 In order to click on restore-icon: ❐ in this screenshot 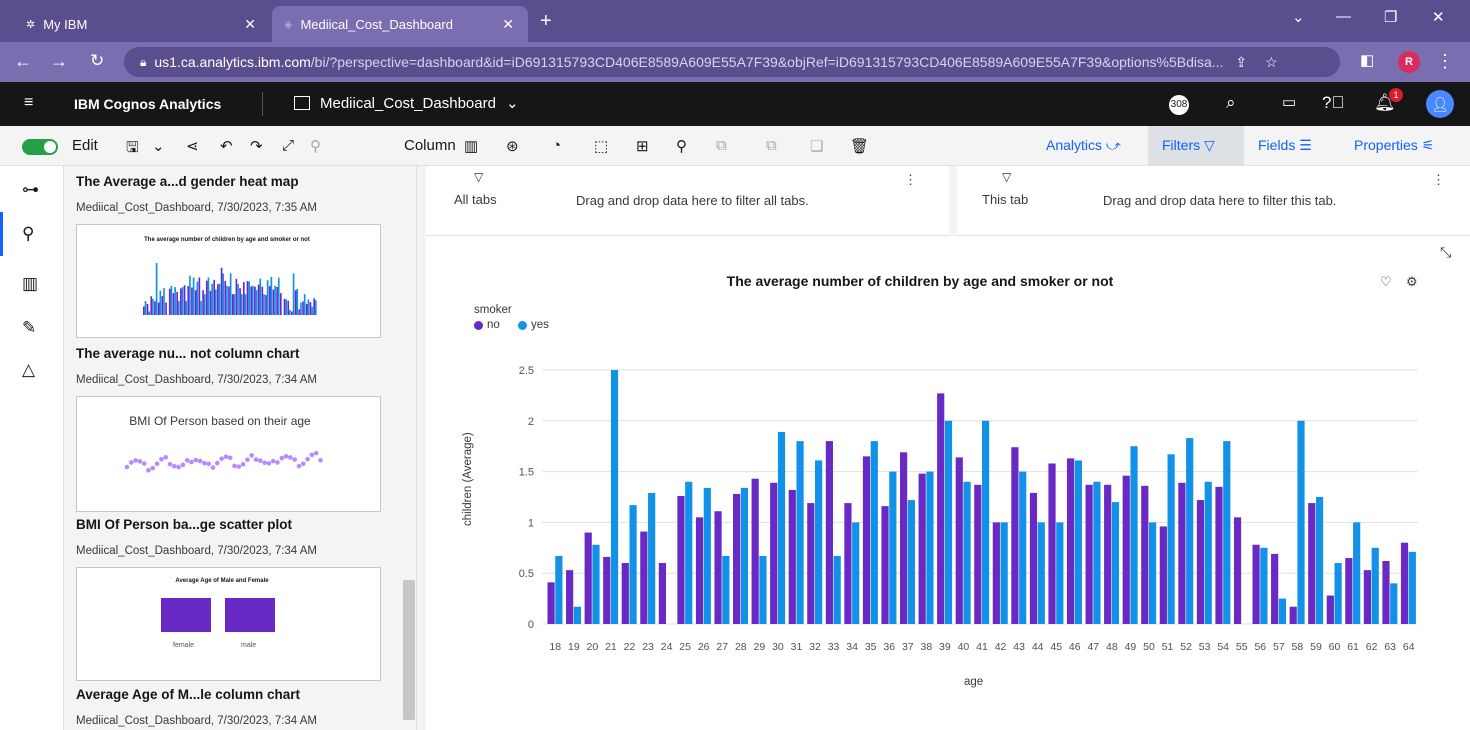, I will do `click(1390, 17)`.